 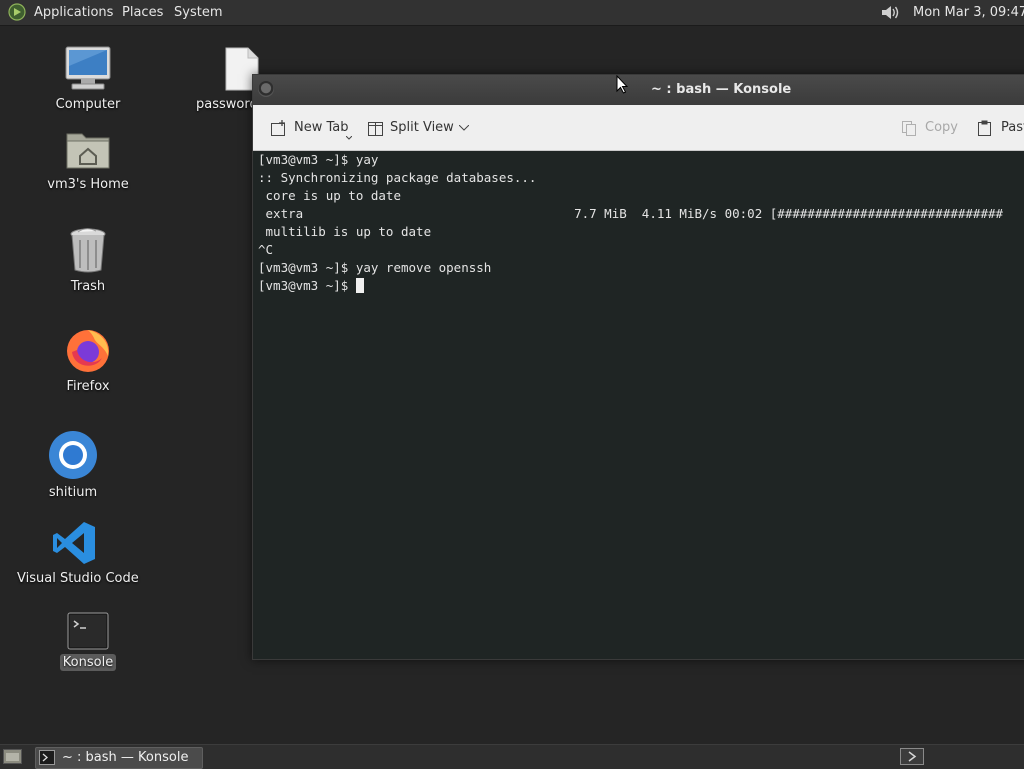 What do you see at coordinates (891, 12) in the screenshot?
I see `volume-icon` at bounding box center [891, 12].